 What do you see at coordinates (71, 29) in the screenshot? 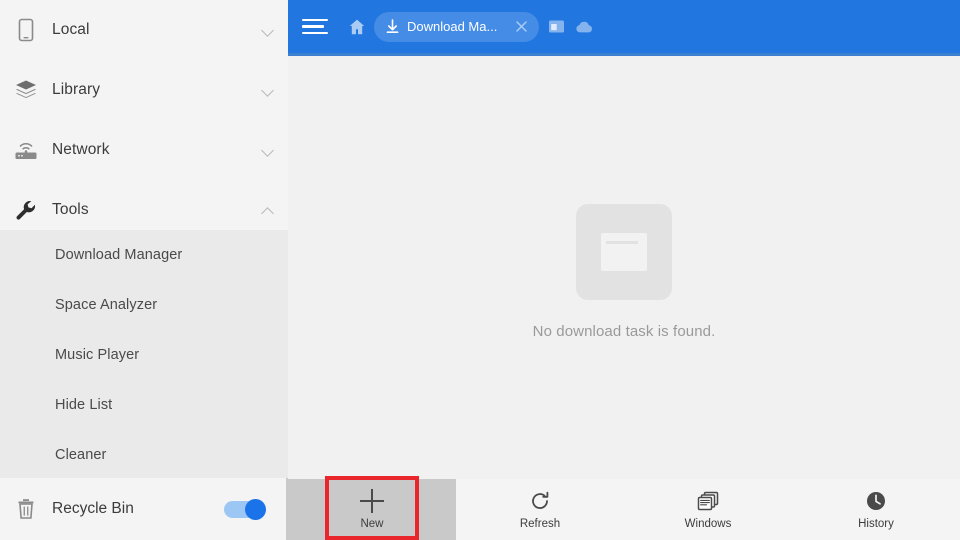
I see `sidebar-item-label: Local` at bounding box center [71, 29].